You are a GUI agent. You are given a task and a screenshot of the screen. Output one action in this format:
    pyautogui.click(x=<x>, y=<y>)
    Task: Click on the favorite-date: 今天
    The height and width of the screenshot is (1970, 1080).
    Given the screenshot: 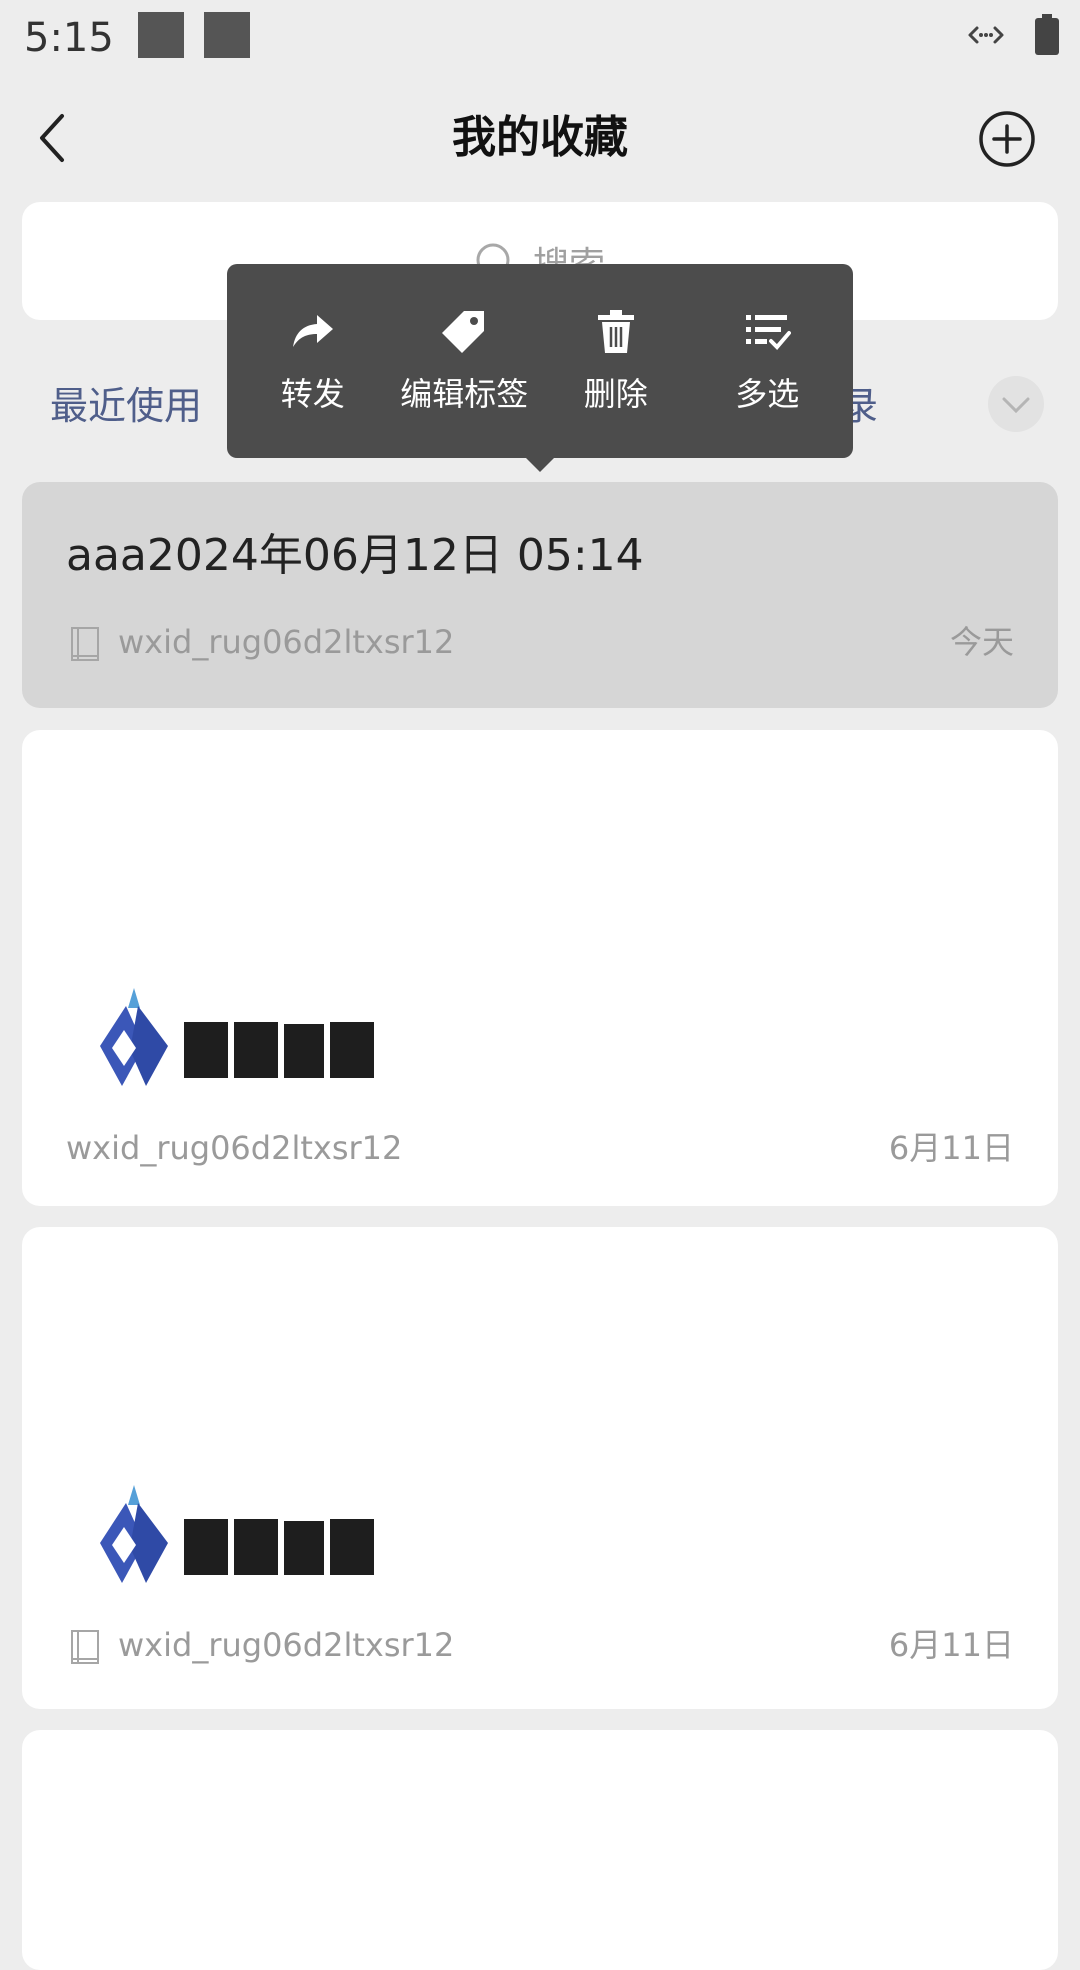 What is the action you would take?
    pyautogui.click(x=981, y=642)
    